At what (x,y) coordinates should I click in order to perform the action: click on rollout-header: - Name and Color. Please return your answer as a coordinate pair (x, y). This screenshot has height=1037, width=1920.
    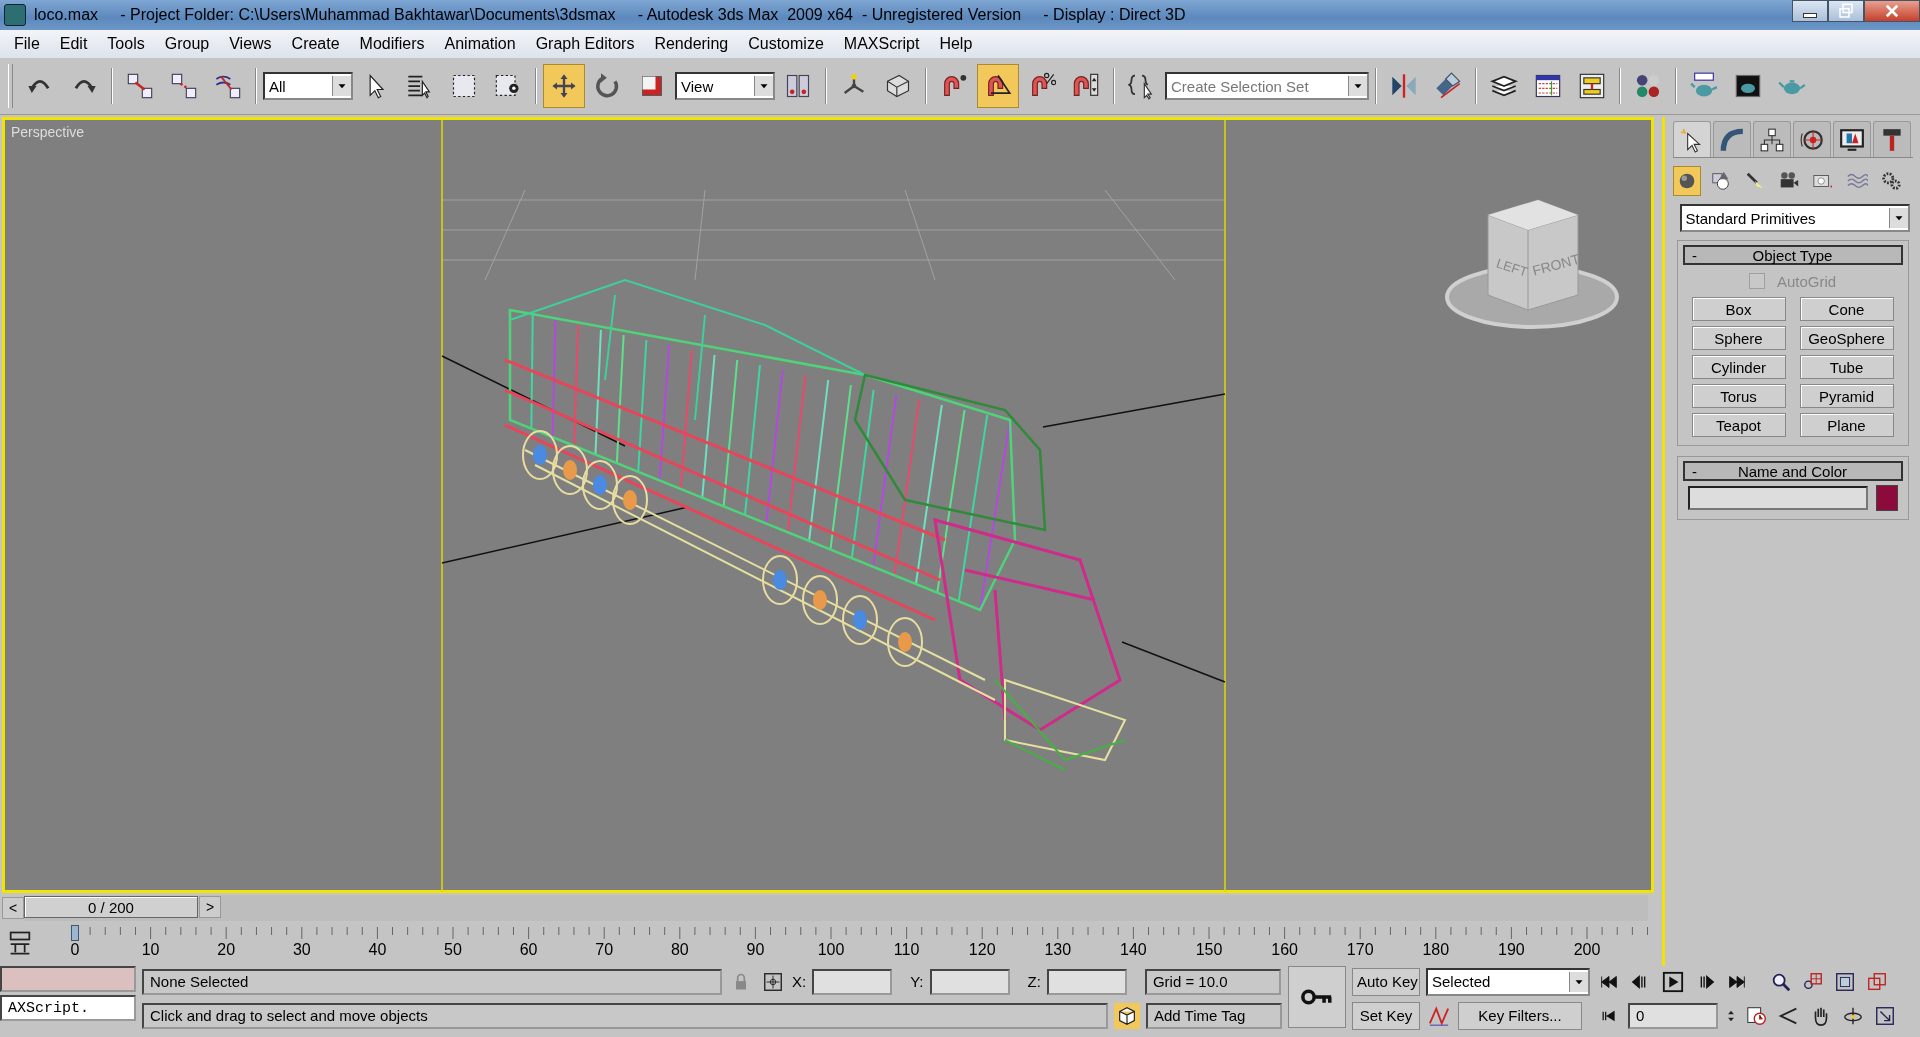
    Looking at the image, I should click on (1792, 471).